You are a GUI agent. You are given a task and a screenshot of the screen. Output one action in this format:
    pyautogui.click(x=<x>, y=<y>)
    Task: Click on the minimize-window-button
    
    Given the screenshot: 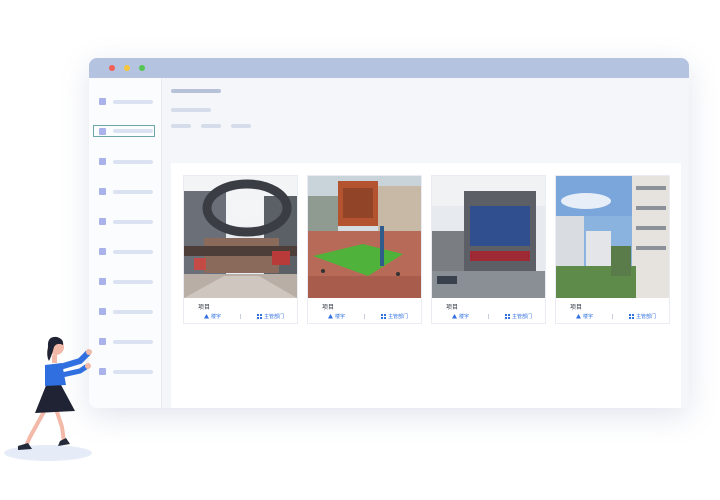 What is the action you would take?
    pyautogui.click(x=127, y=68)
    